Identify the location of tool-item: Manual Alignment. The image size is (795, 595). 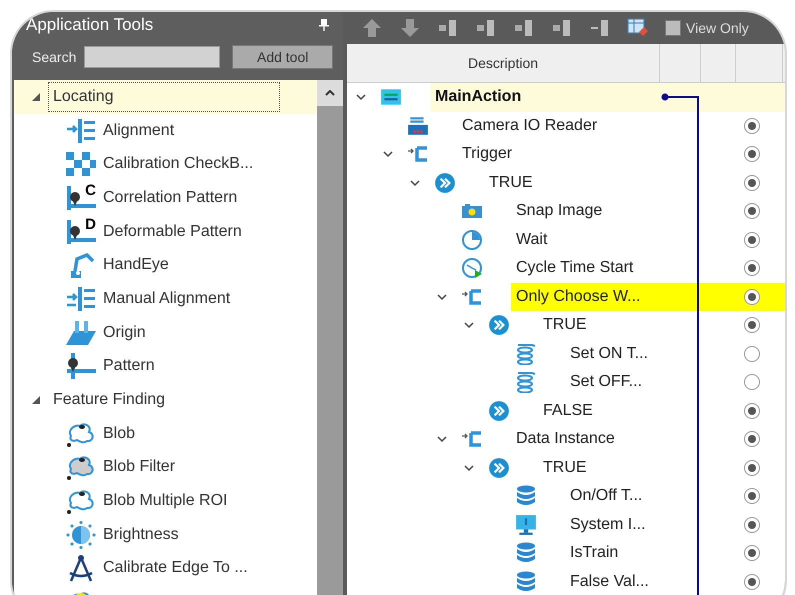
(165, 299).